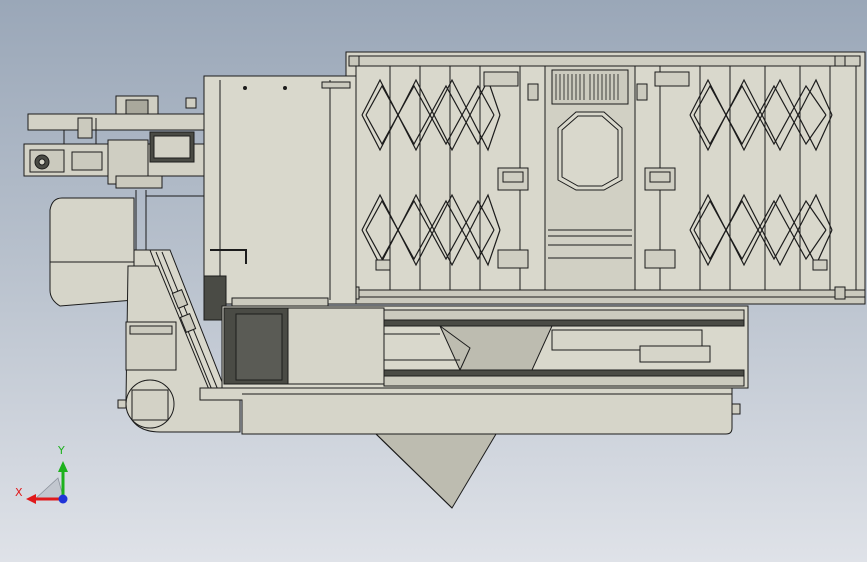 Image resolution: width=867 pixels, height=562 pixels. What do you see at coordinates (63, 499) in the screenshot?
I see `z-axis-point` at bounding box center [63, 499].